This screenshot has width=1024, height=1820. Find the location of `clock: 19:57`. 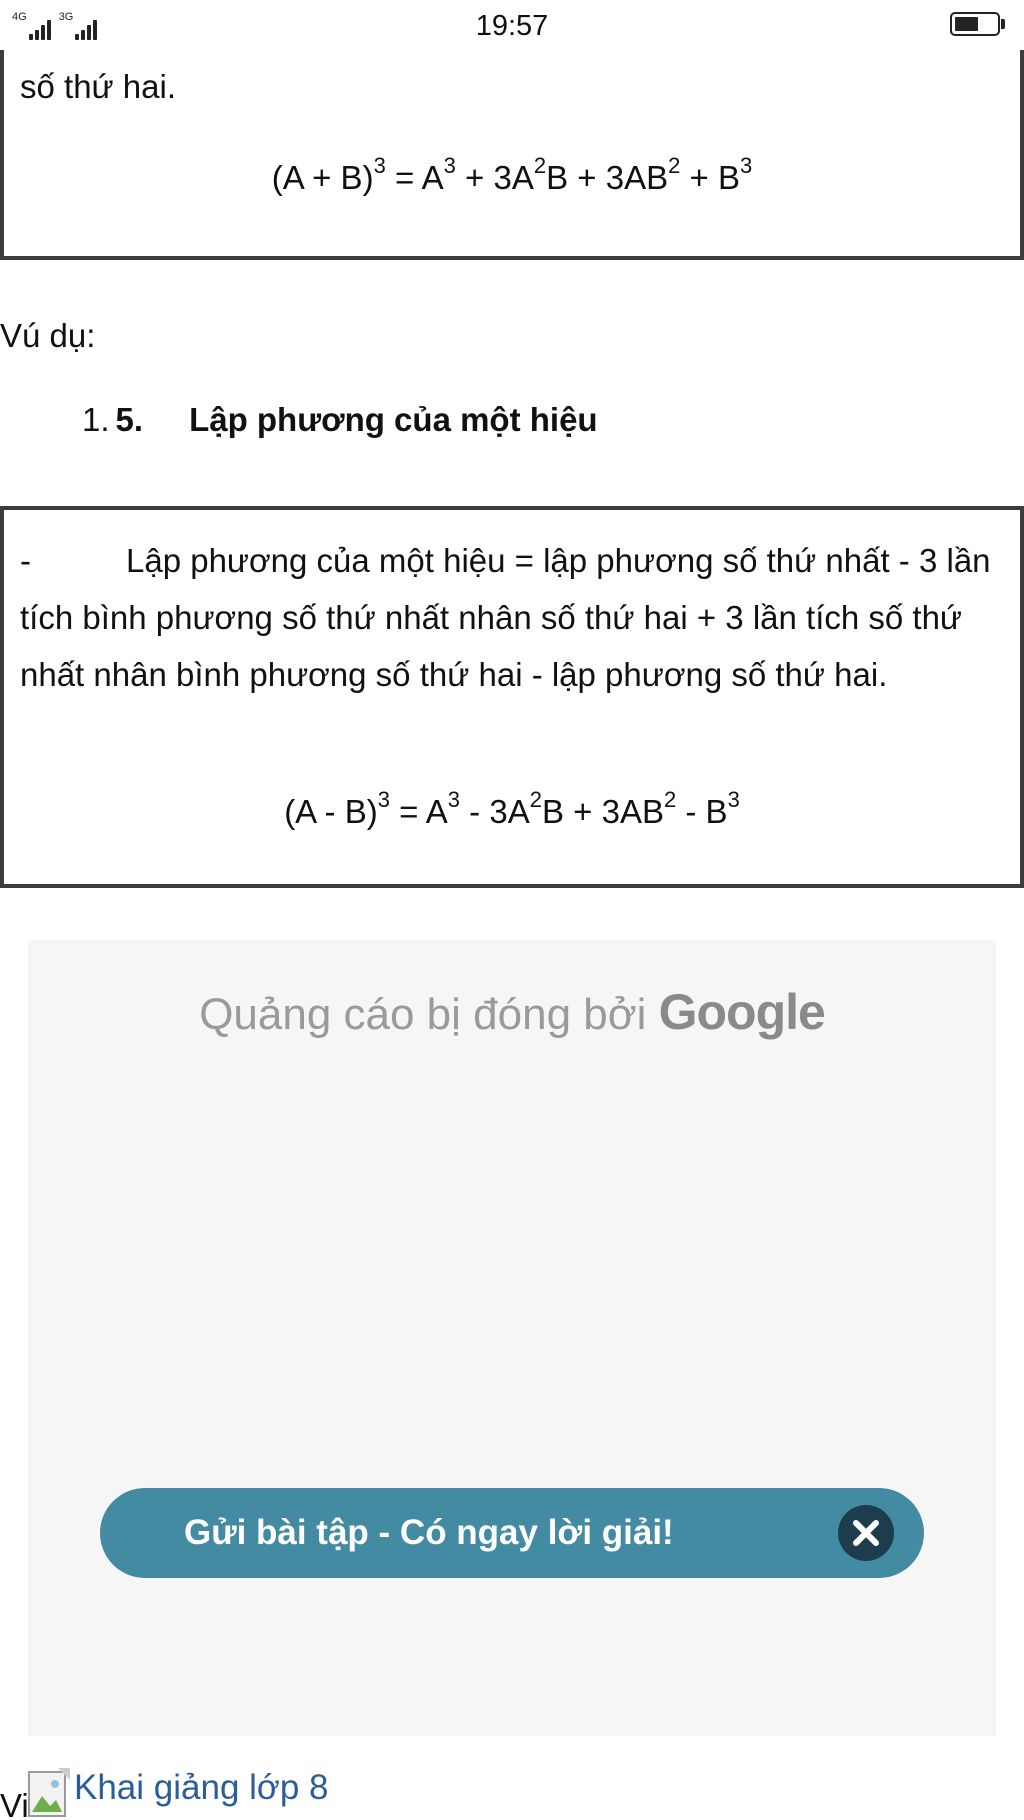

clock: 19:57 is located at coordinates (512, 26).